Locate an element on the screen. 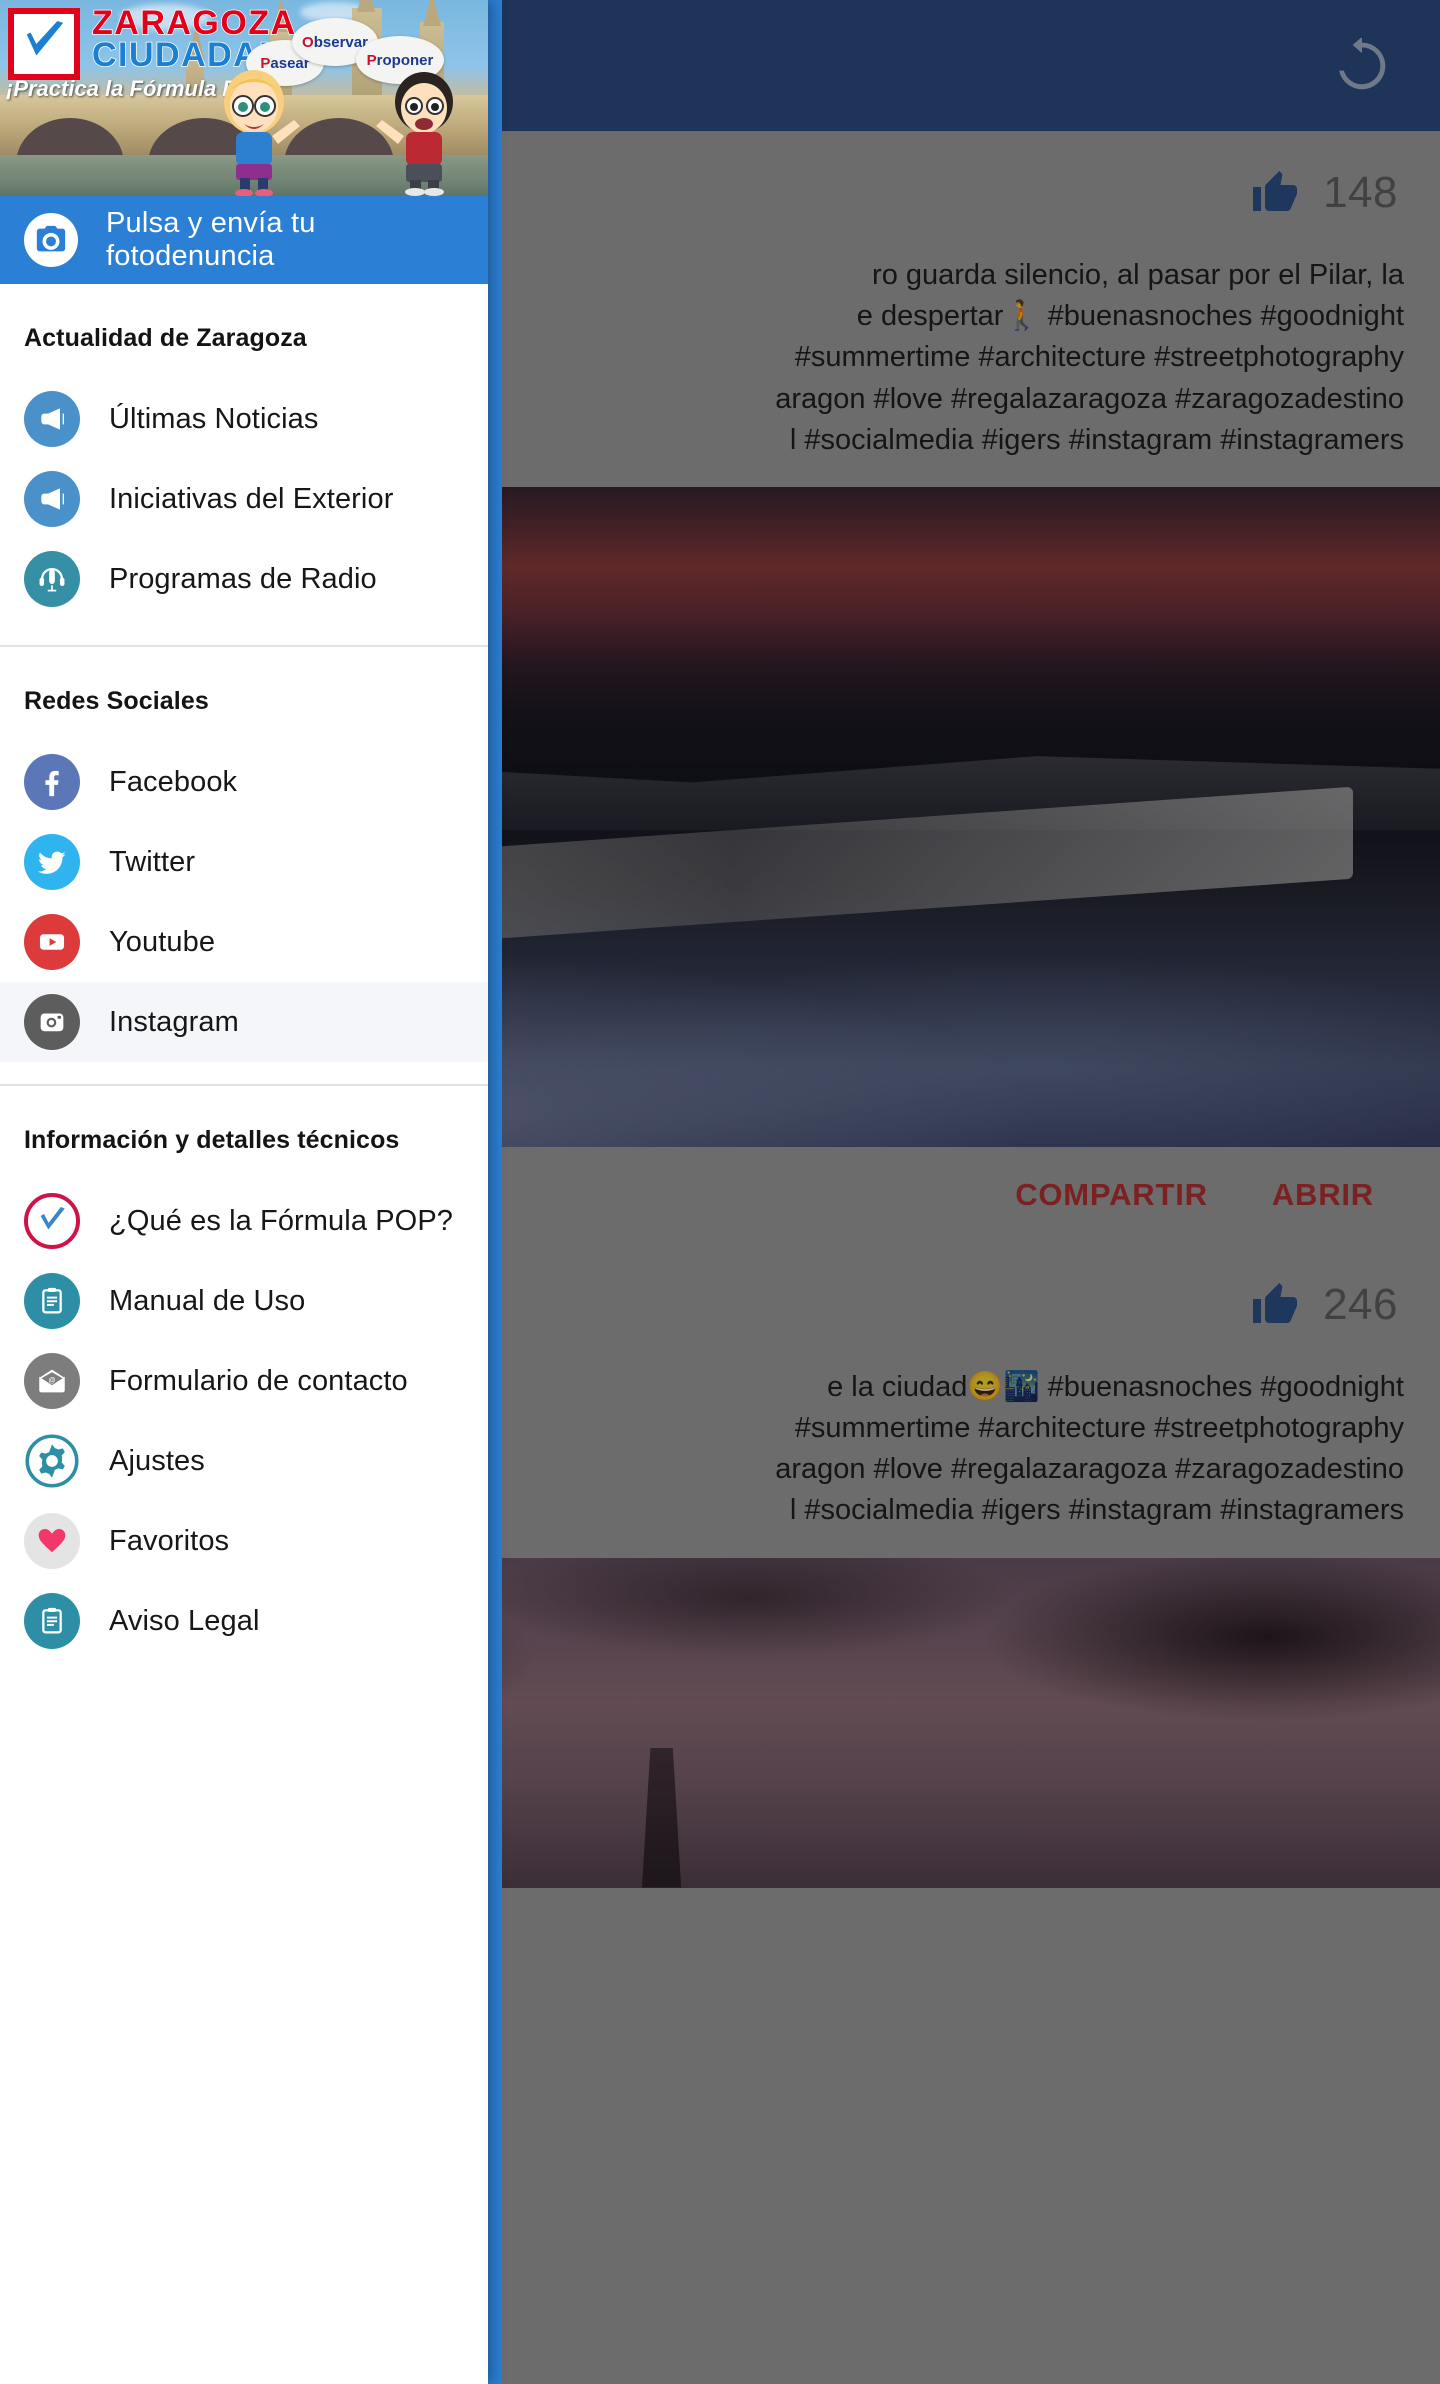 This screenshot has width=1440, height=2384. mascot-girl is located at coordinates (262, 133).